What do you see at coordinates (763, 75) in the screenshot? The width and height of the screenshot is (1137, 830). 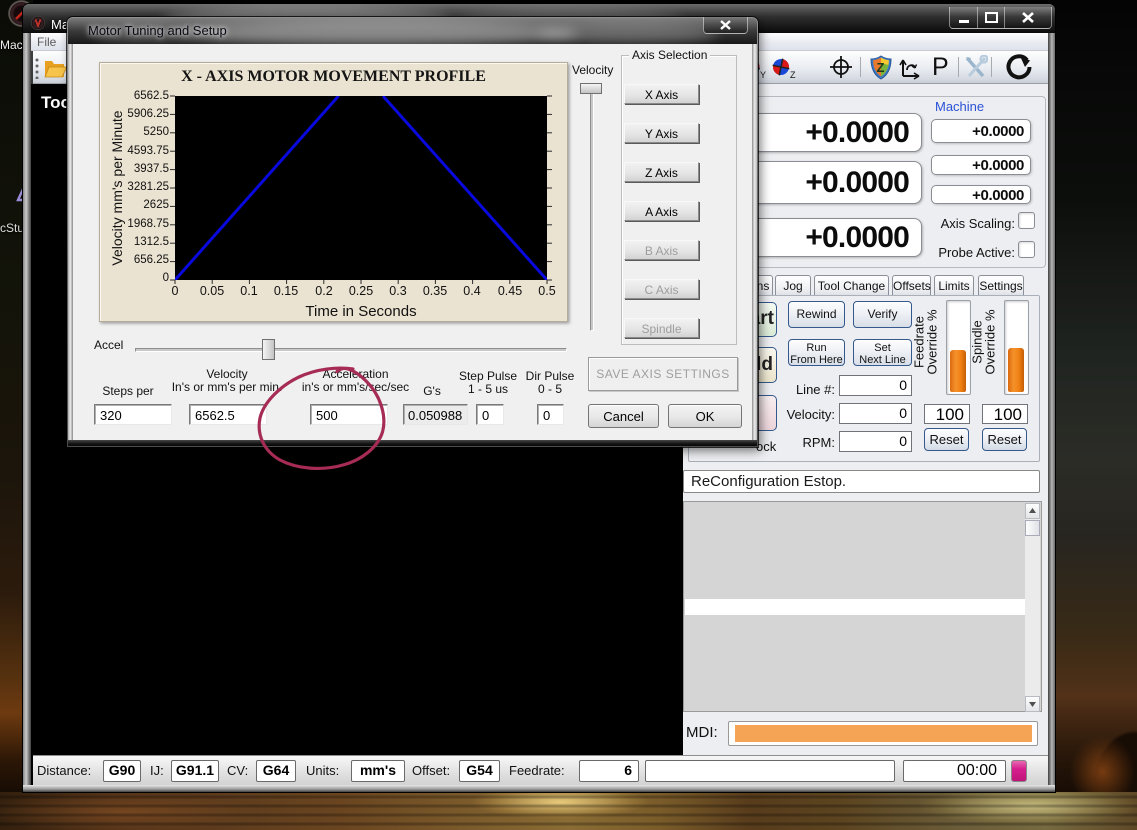 I see `svg-text: Y` at bounding box center [763, 75].